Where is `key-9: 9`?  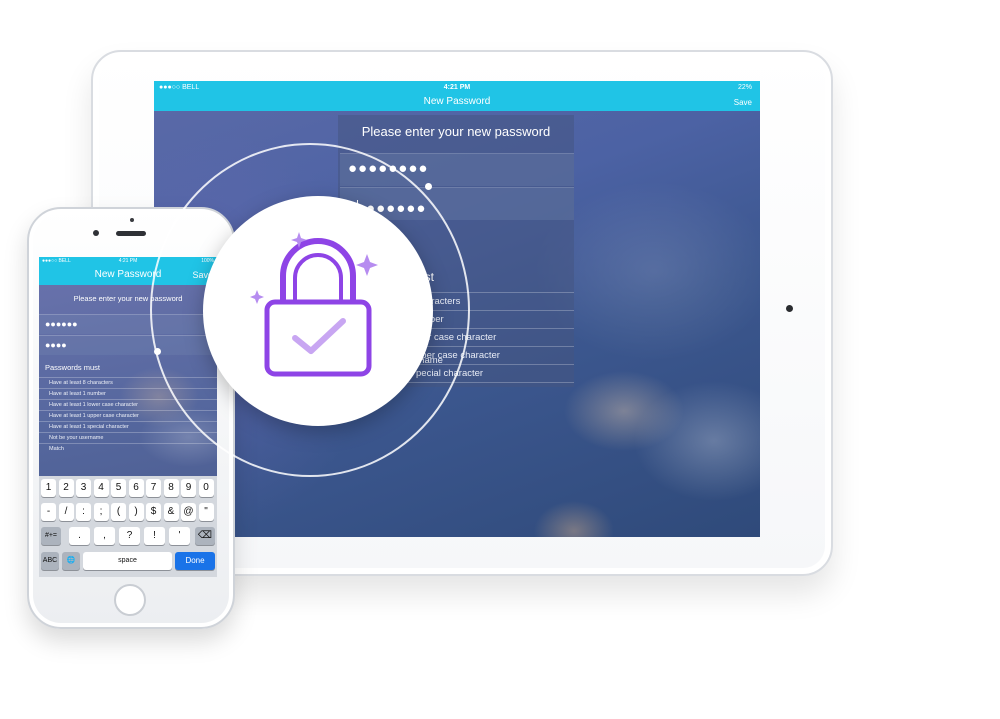 key-9: 9 is located at coordinates (188, 488).